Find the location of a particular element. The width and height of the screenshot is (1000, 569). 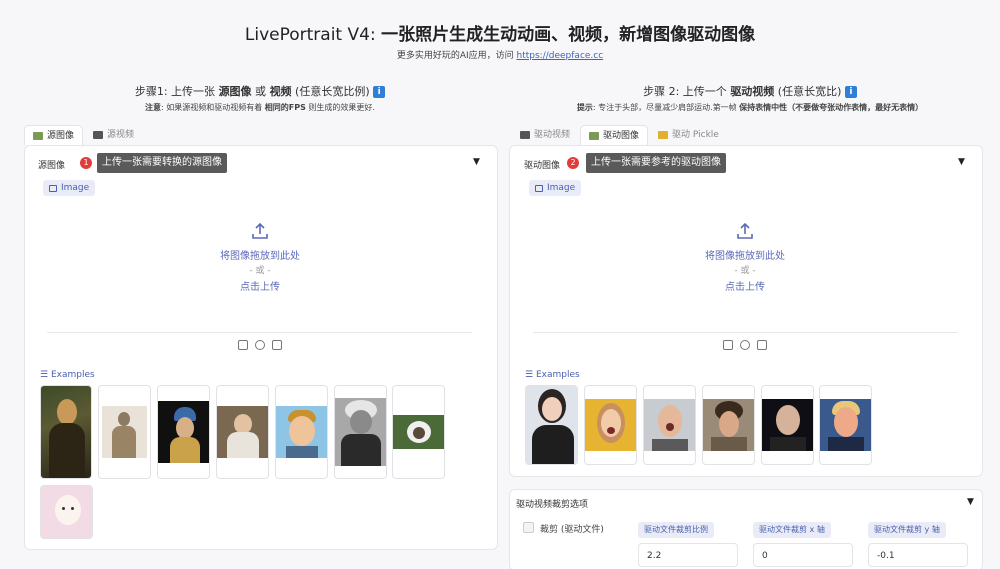

step1-or: 或 is located at coordinates (260, 91).